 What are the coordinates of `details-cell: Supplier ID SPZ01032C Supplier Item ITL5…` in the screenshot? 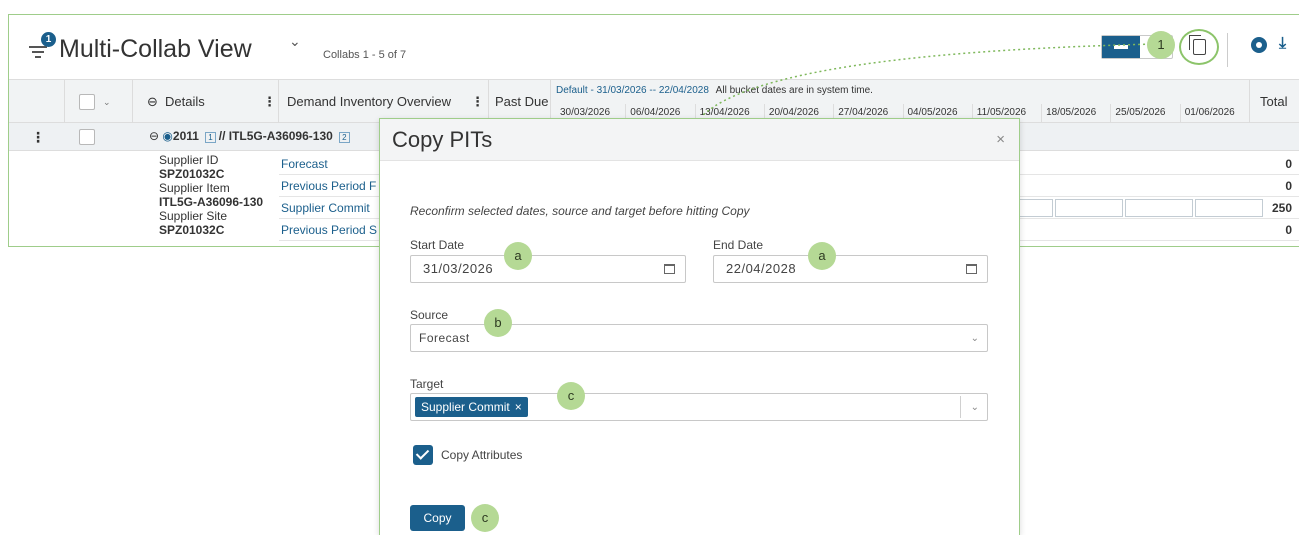 It's located at (211, 195).